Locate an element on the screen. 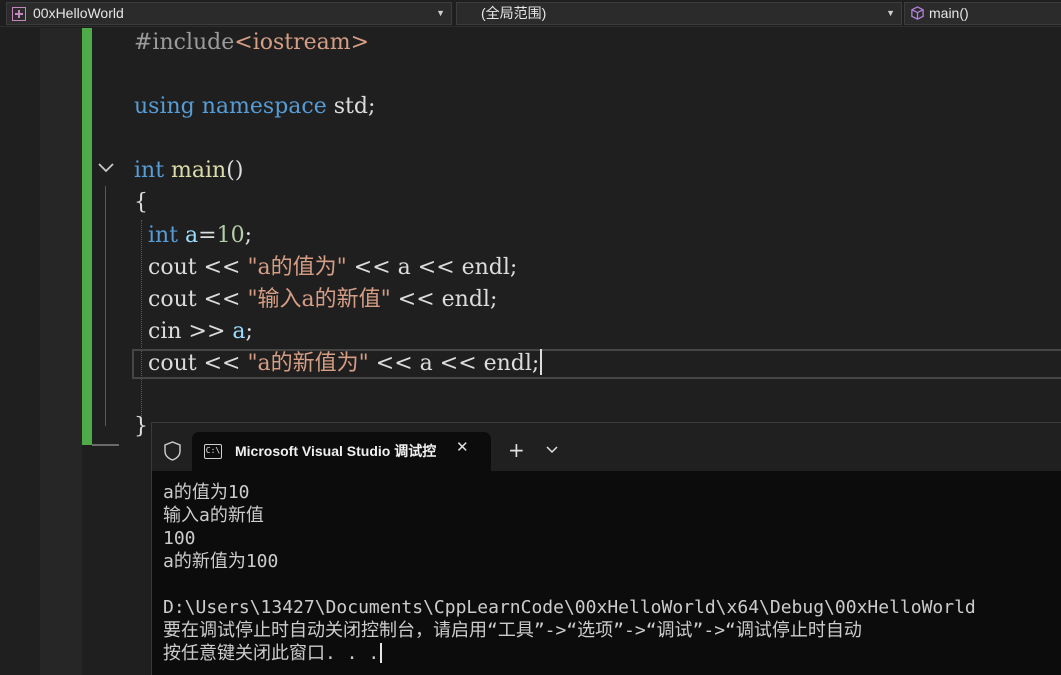  outline-fold-line is located at coordinates (105, 306).